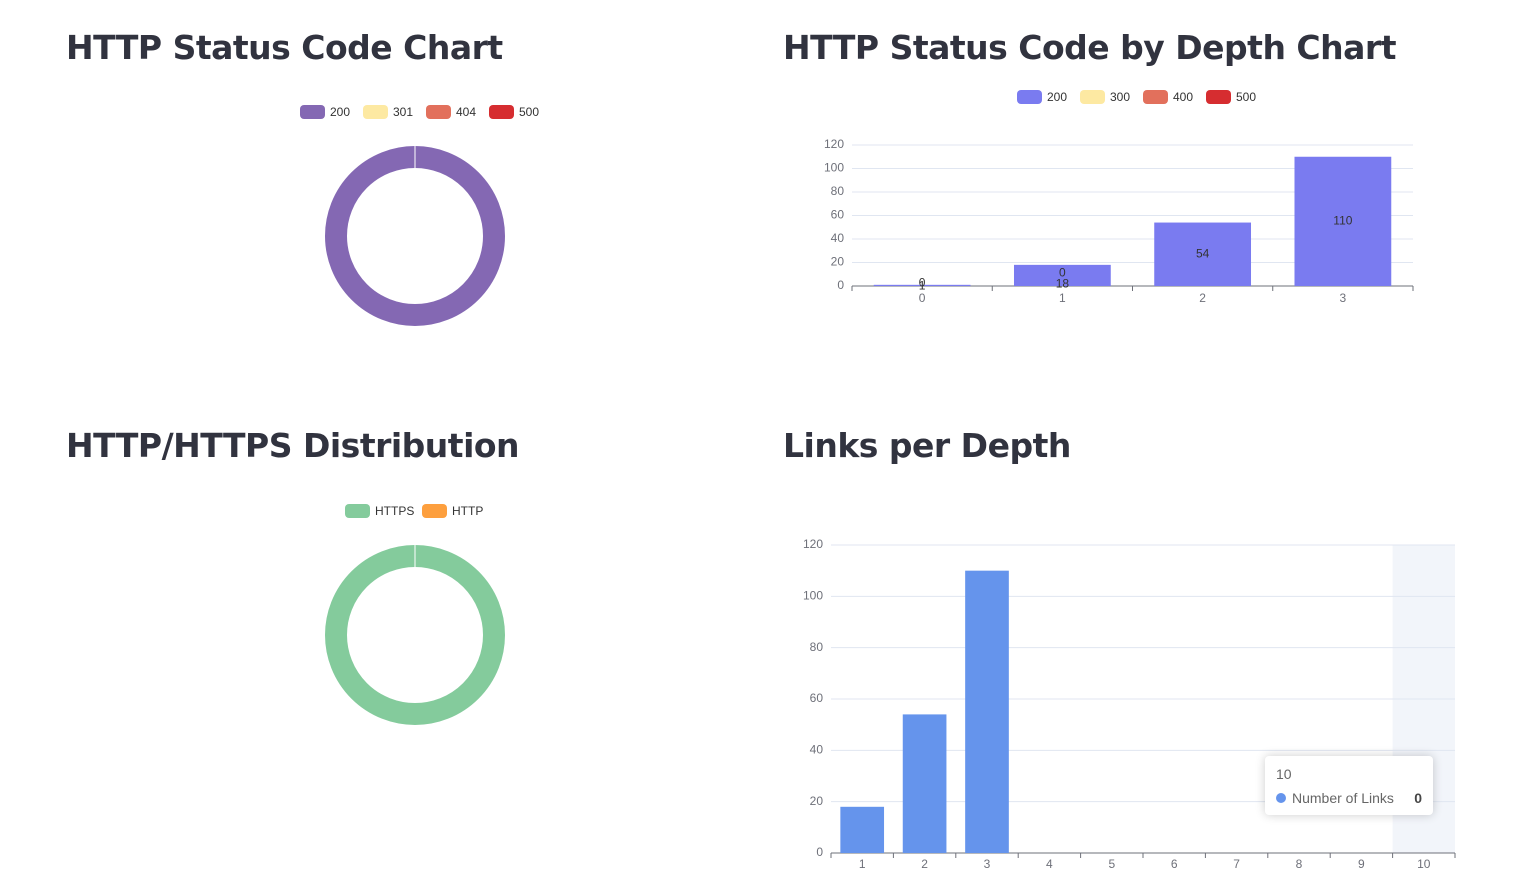 The image size is (1529, 872). I want to click on depth-bar-data-label: 18, so click(1063, 284).